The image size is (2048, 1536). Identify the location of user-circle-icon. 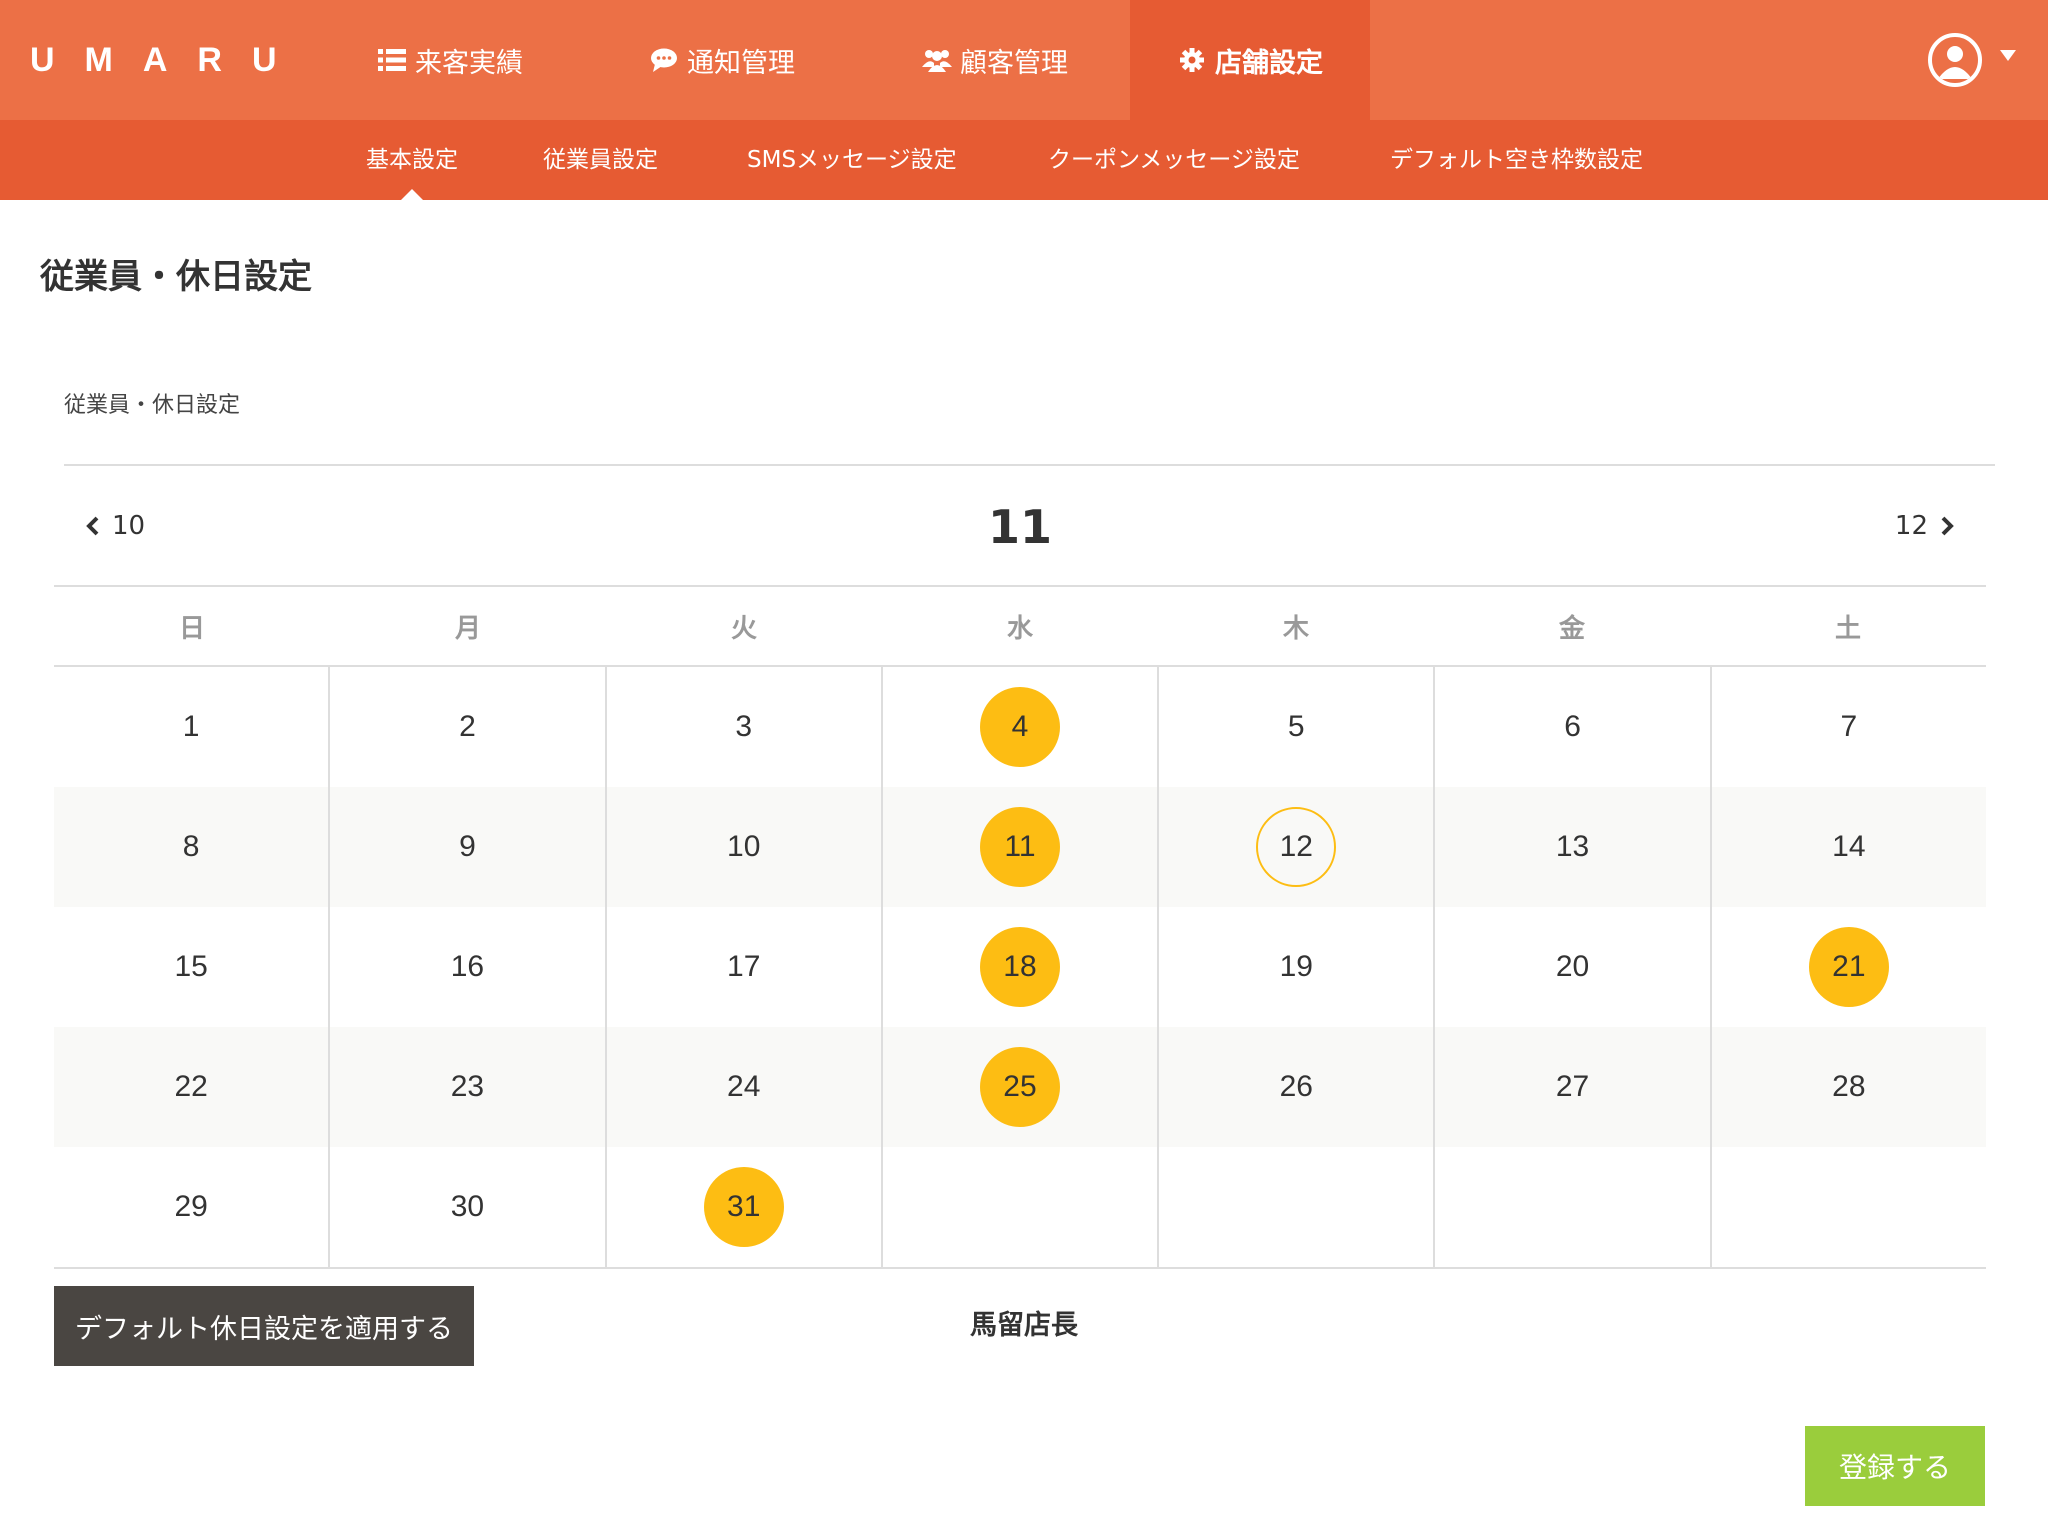
(1955, 62).